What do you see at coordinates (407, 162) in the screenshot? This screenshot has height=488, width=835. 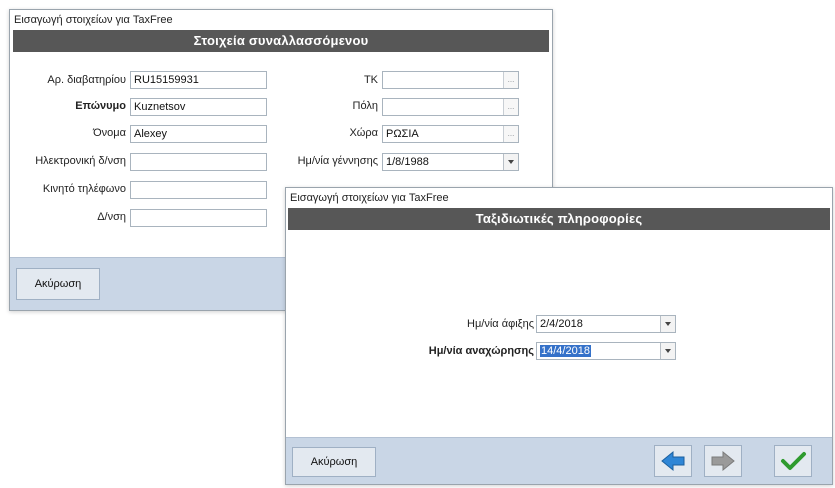 I see `birth-date-value: 1/8/1988` at bounding box center [407, 162].